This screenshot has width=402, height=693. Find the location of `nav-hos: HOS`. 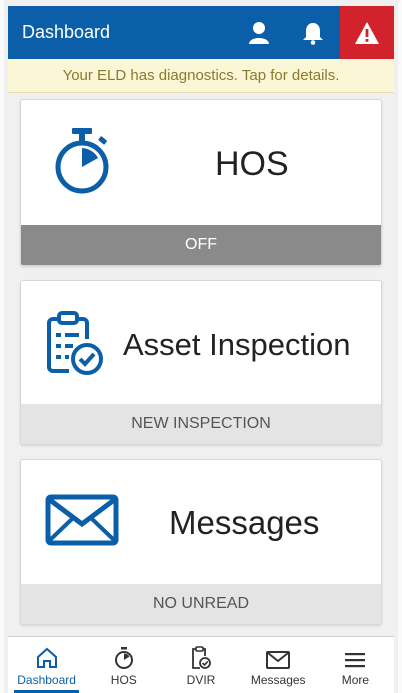

nav-hos: HOS is located at coordinates (123, 665).